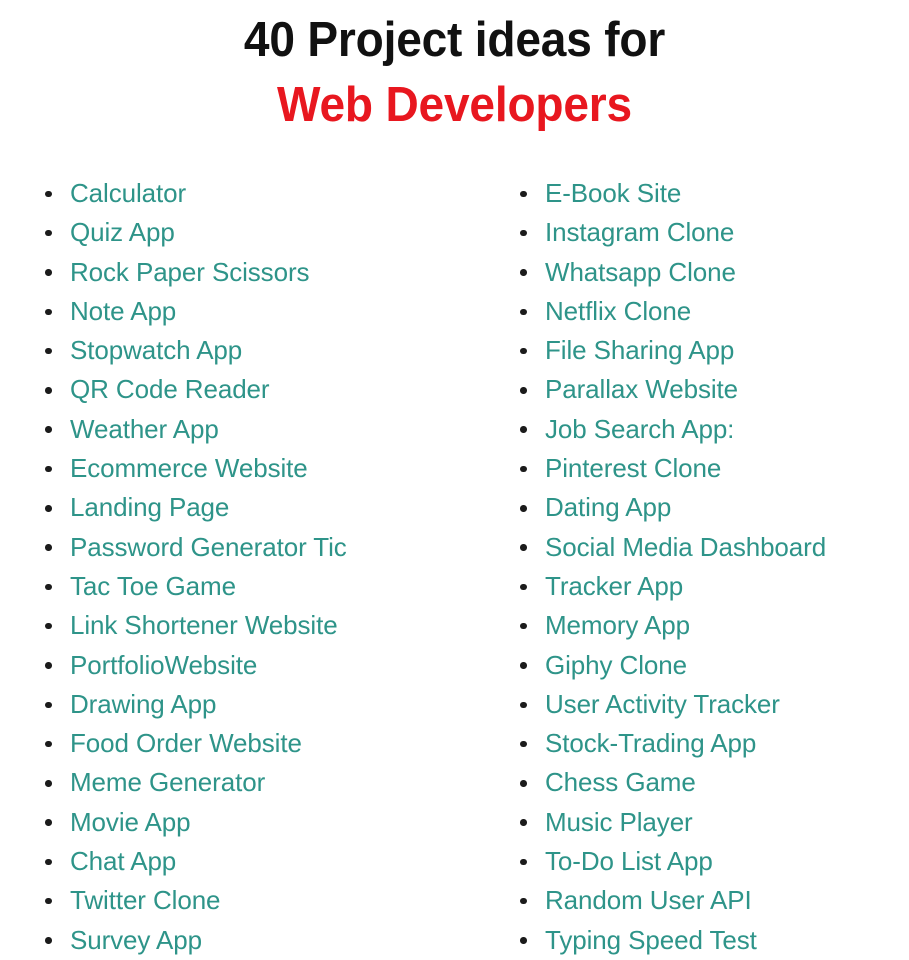 This screenshot has width=909, height=960. What do you see at coordinates (144, 428) in the screenshot?
I see `list-item-label: Weather App` at bounding box center [144, 428].